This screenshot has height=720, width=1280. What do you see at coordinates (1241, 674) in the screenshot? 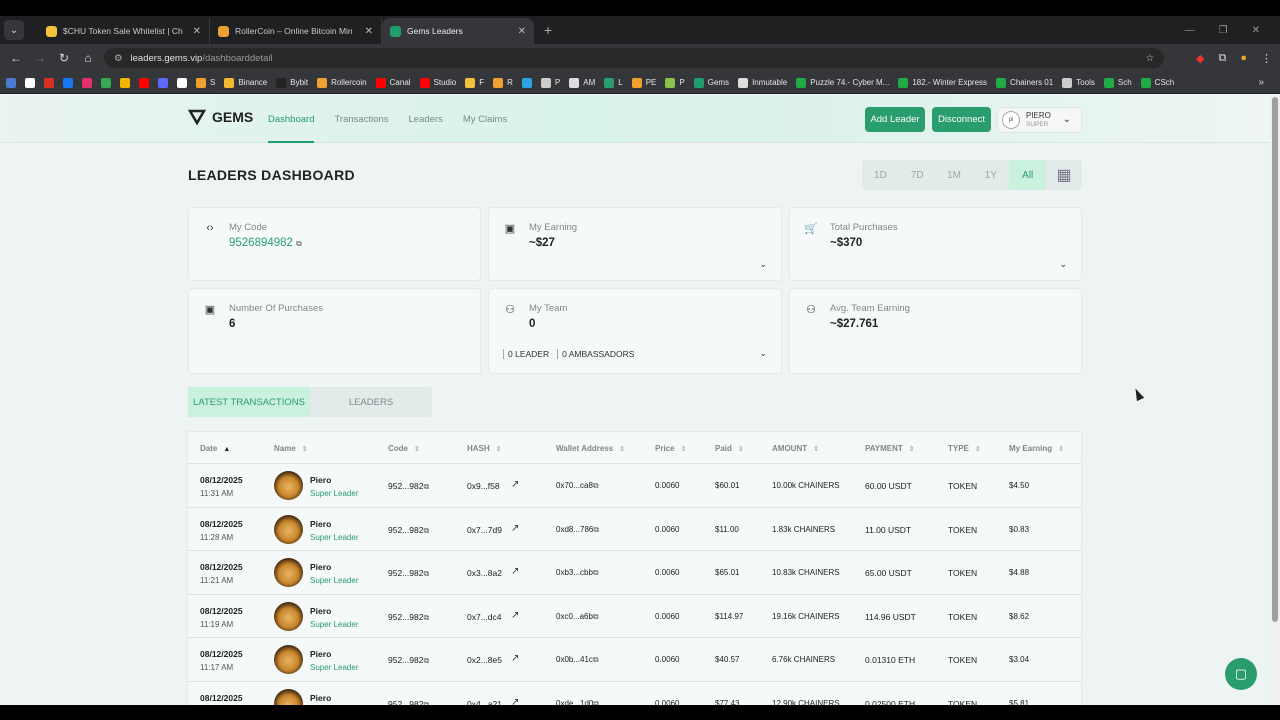
I see `chat-icon: ▢` at bounding box center [1241, 674].